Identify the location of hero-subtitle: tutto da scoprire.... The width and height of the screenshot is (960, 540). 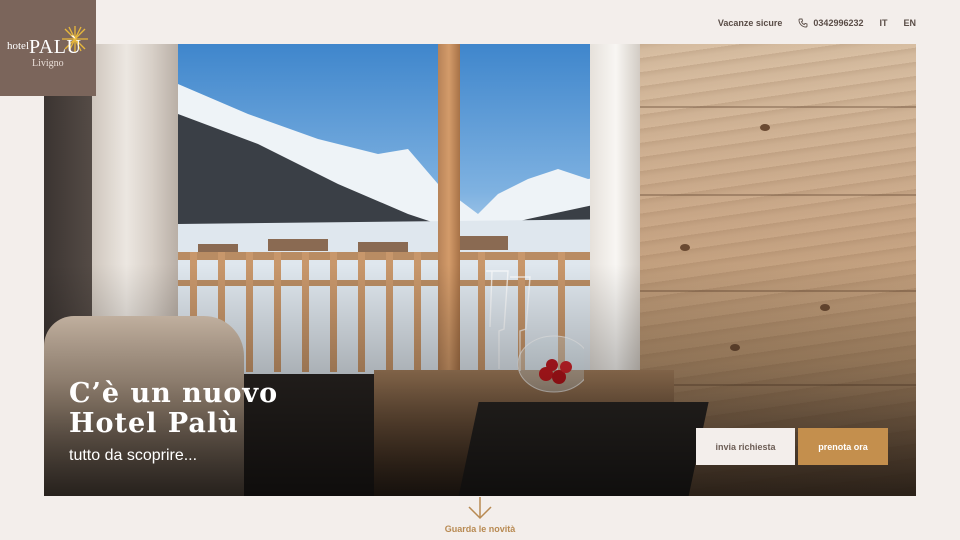
(133, 455).